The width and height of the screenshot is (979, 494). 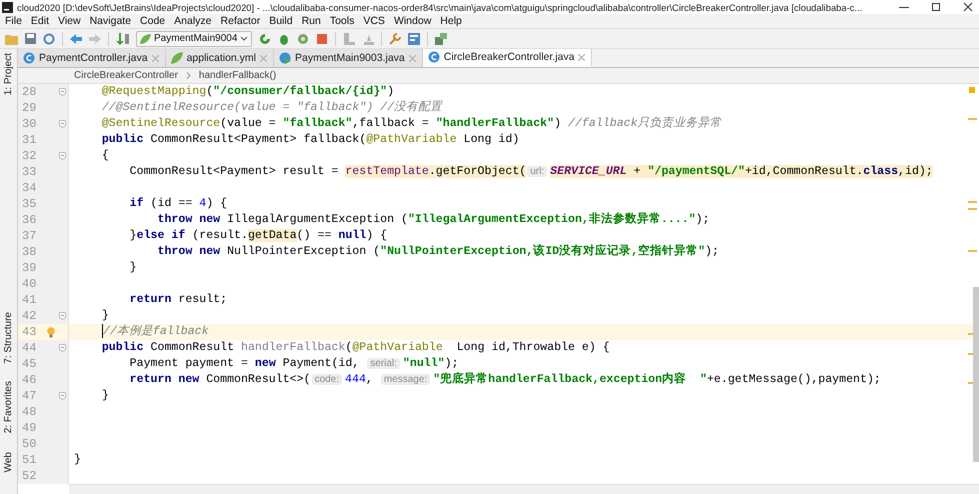 What do you see at coordinates (29, 348) in the screenshot?
I see `line-number: 44` at bounding box center [29, 348].